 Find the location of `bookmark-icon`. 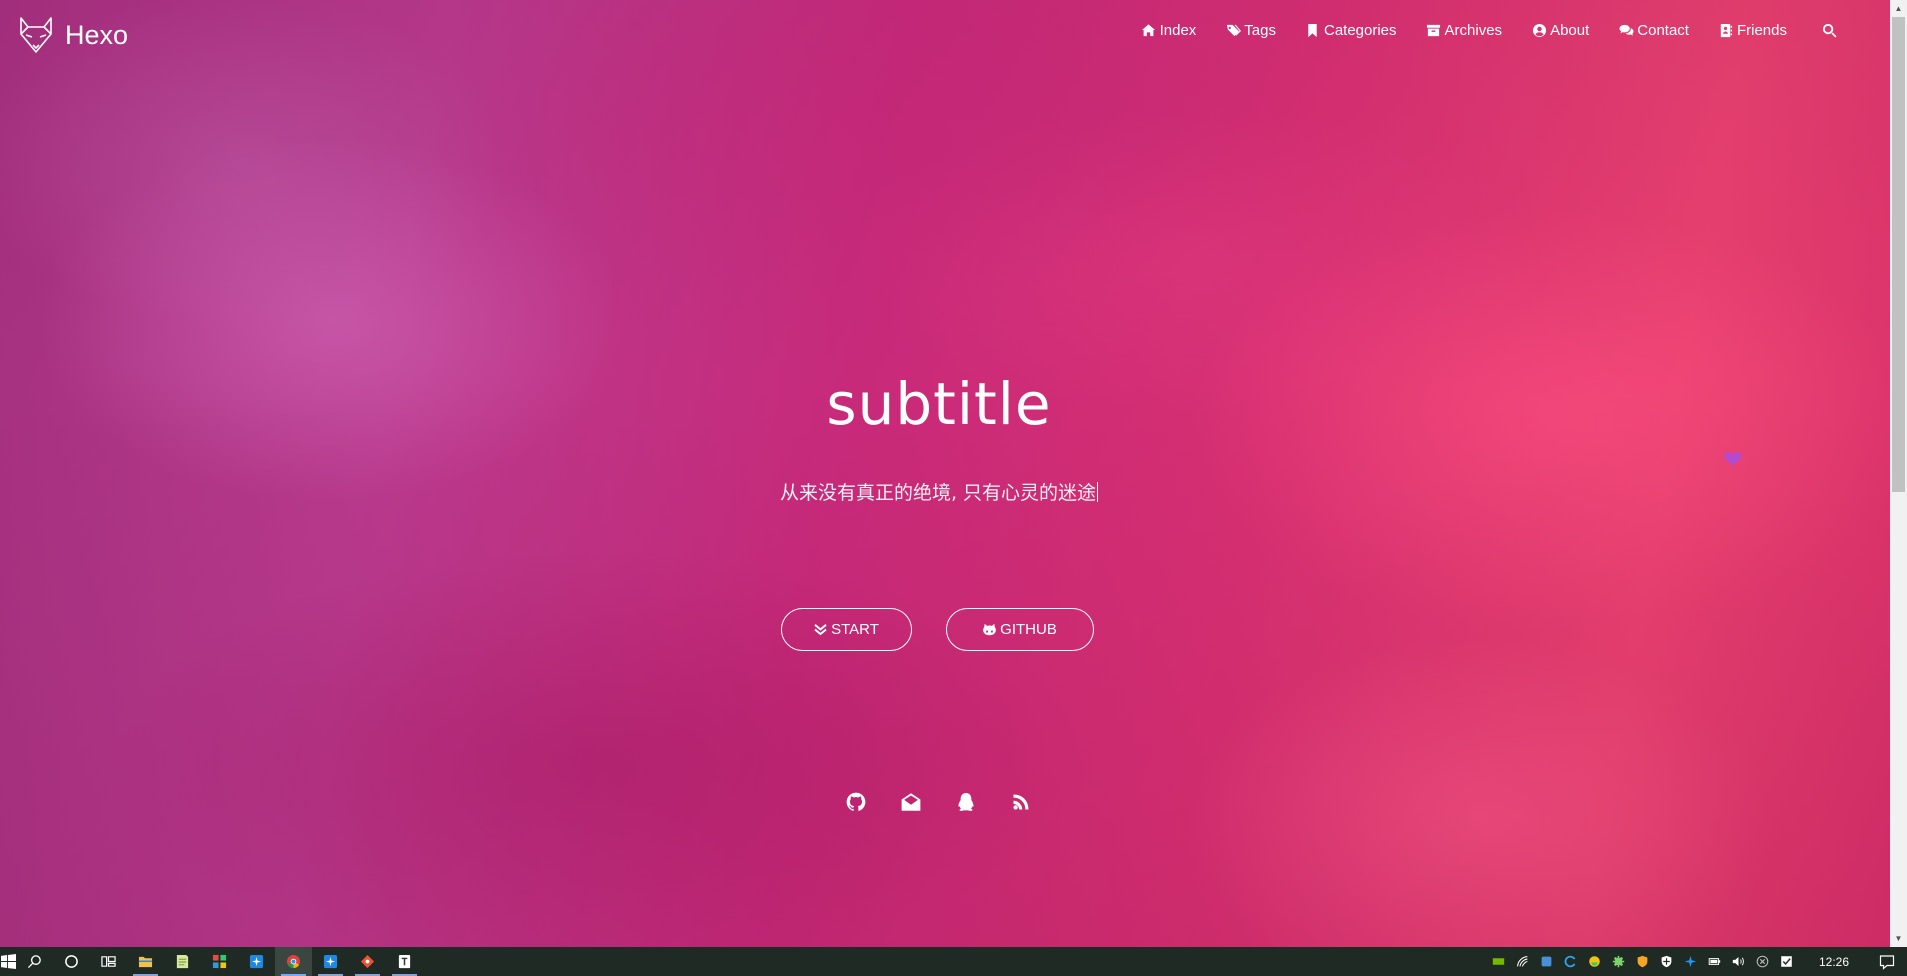

bookmark-icon is located at coordinates (1313, 31).